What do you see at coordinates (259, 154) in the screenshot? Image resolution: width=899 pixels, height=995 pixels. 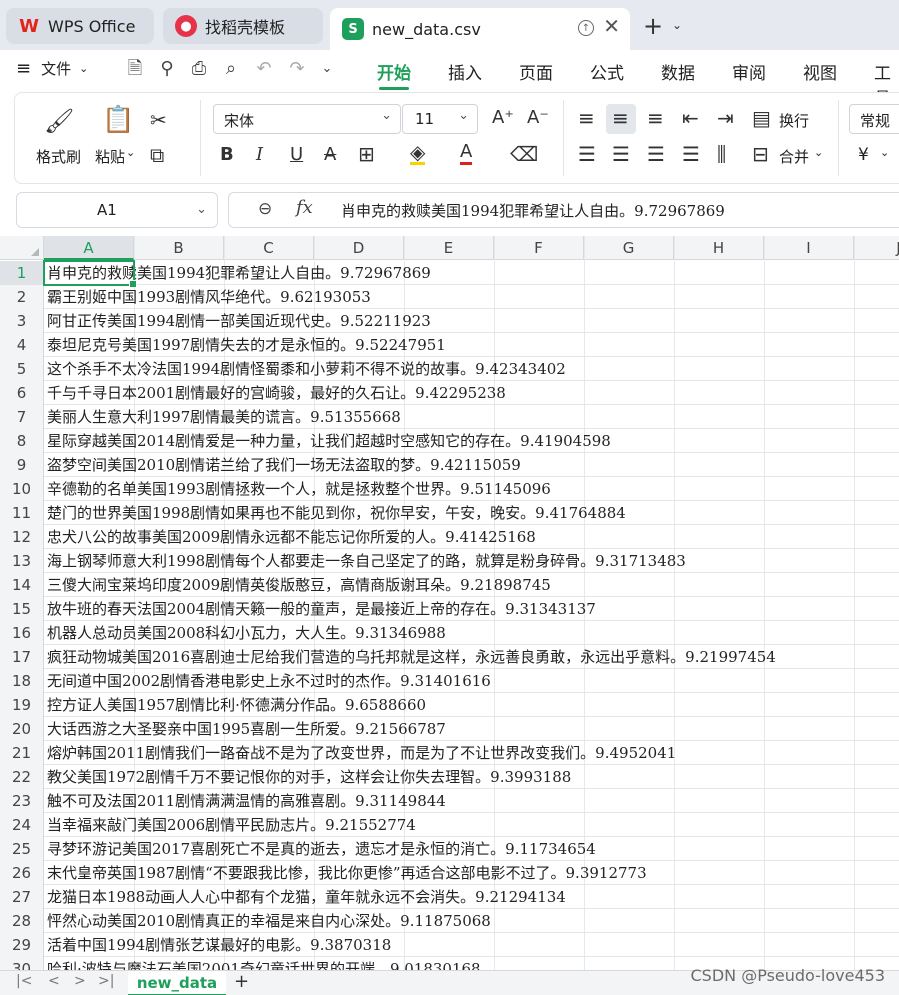 I see `italic-icon: I` at bounding box center [259, 154].